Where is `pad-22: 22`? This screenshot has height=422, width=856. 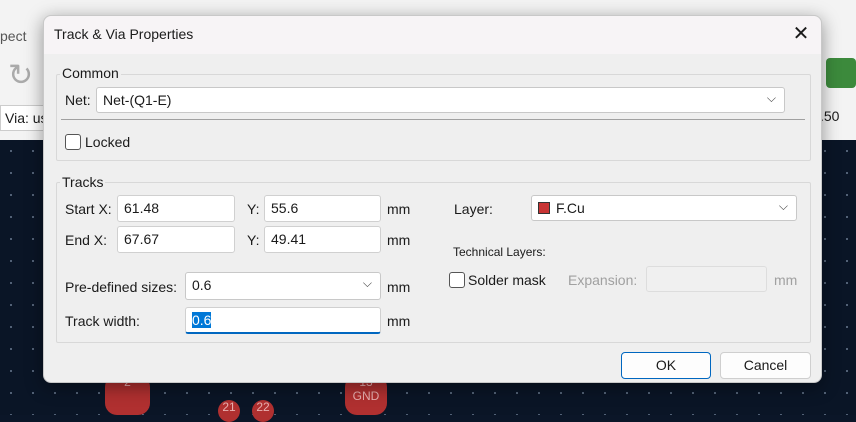 pad-22: 22 is located at coordinates (263, 411).